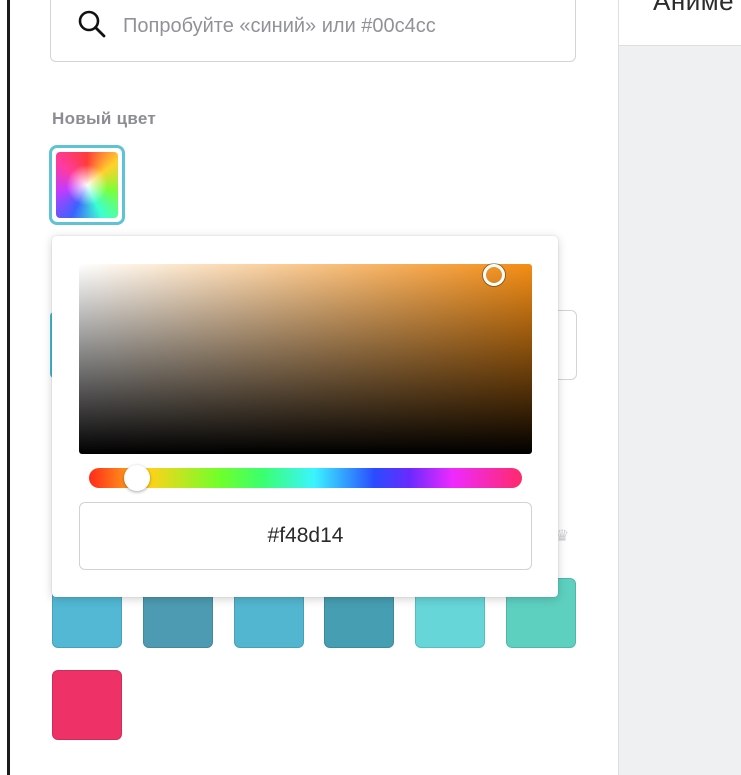 The width and height of the screenshot is (741, 775). Describe the element at coordinates (305, 536) in the screenshot. I see `hex-color-input` at that location.